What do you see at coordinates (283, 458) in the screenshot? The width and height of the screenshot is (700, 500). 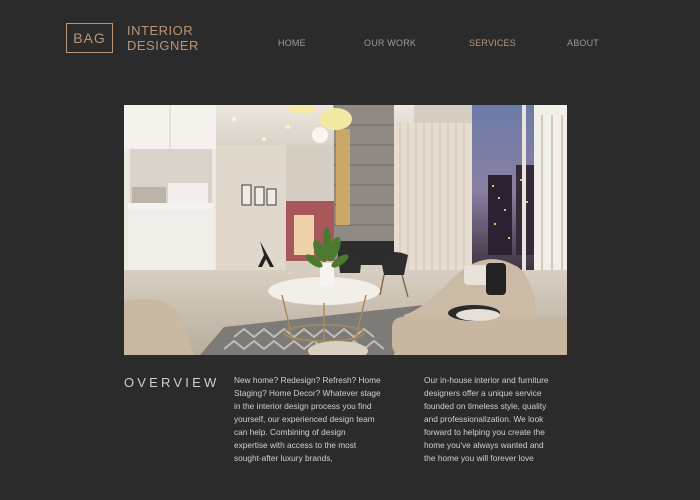 I see `paragraph-1-line: sought-after luxury brands,` at bounding box center [283, 458].